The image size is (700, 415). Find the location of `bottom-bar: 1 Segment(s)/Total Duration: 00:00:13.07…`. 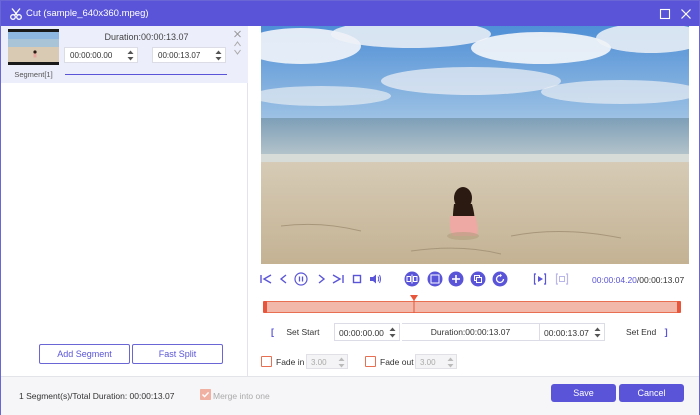

bottom-bar: 1 Segment(s)/Total Duration: 00:00:13.07… is located at coordinates (350, 395).